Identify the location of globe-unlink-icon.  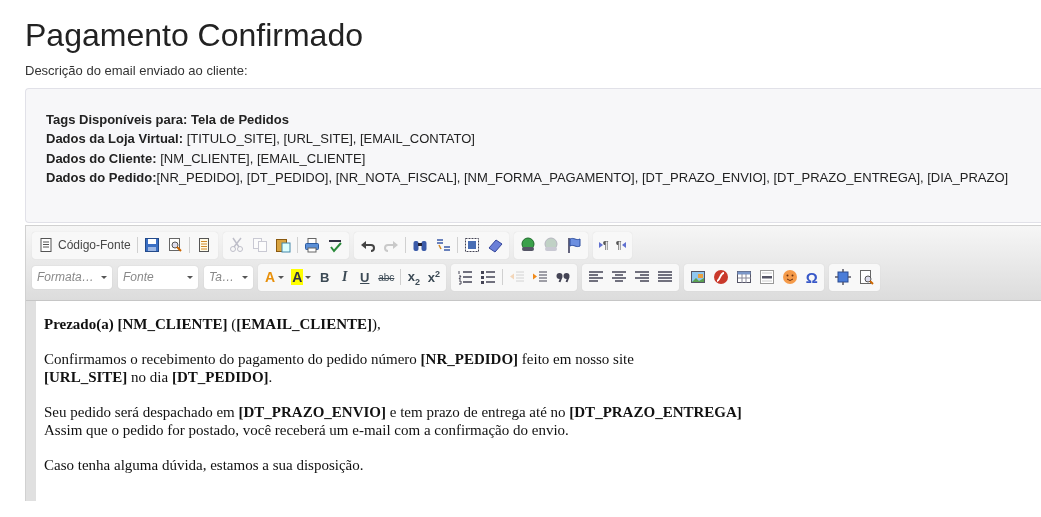
(550, 245).